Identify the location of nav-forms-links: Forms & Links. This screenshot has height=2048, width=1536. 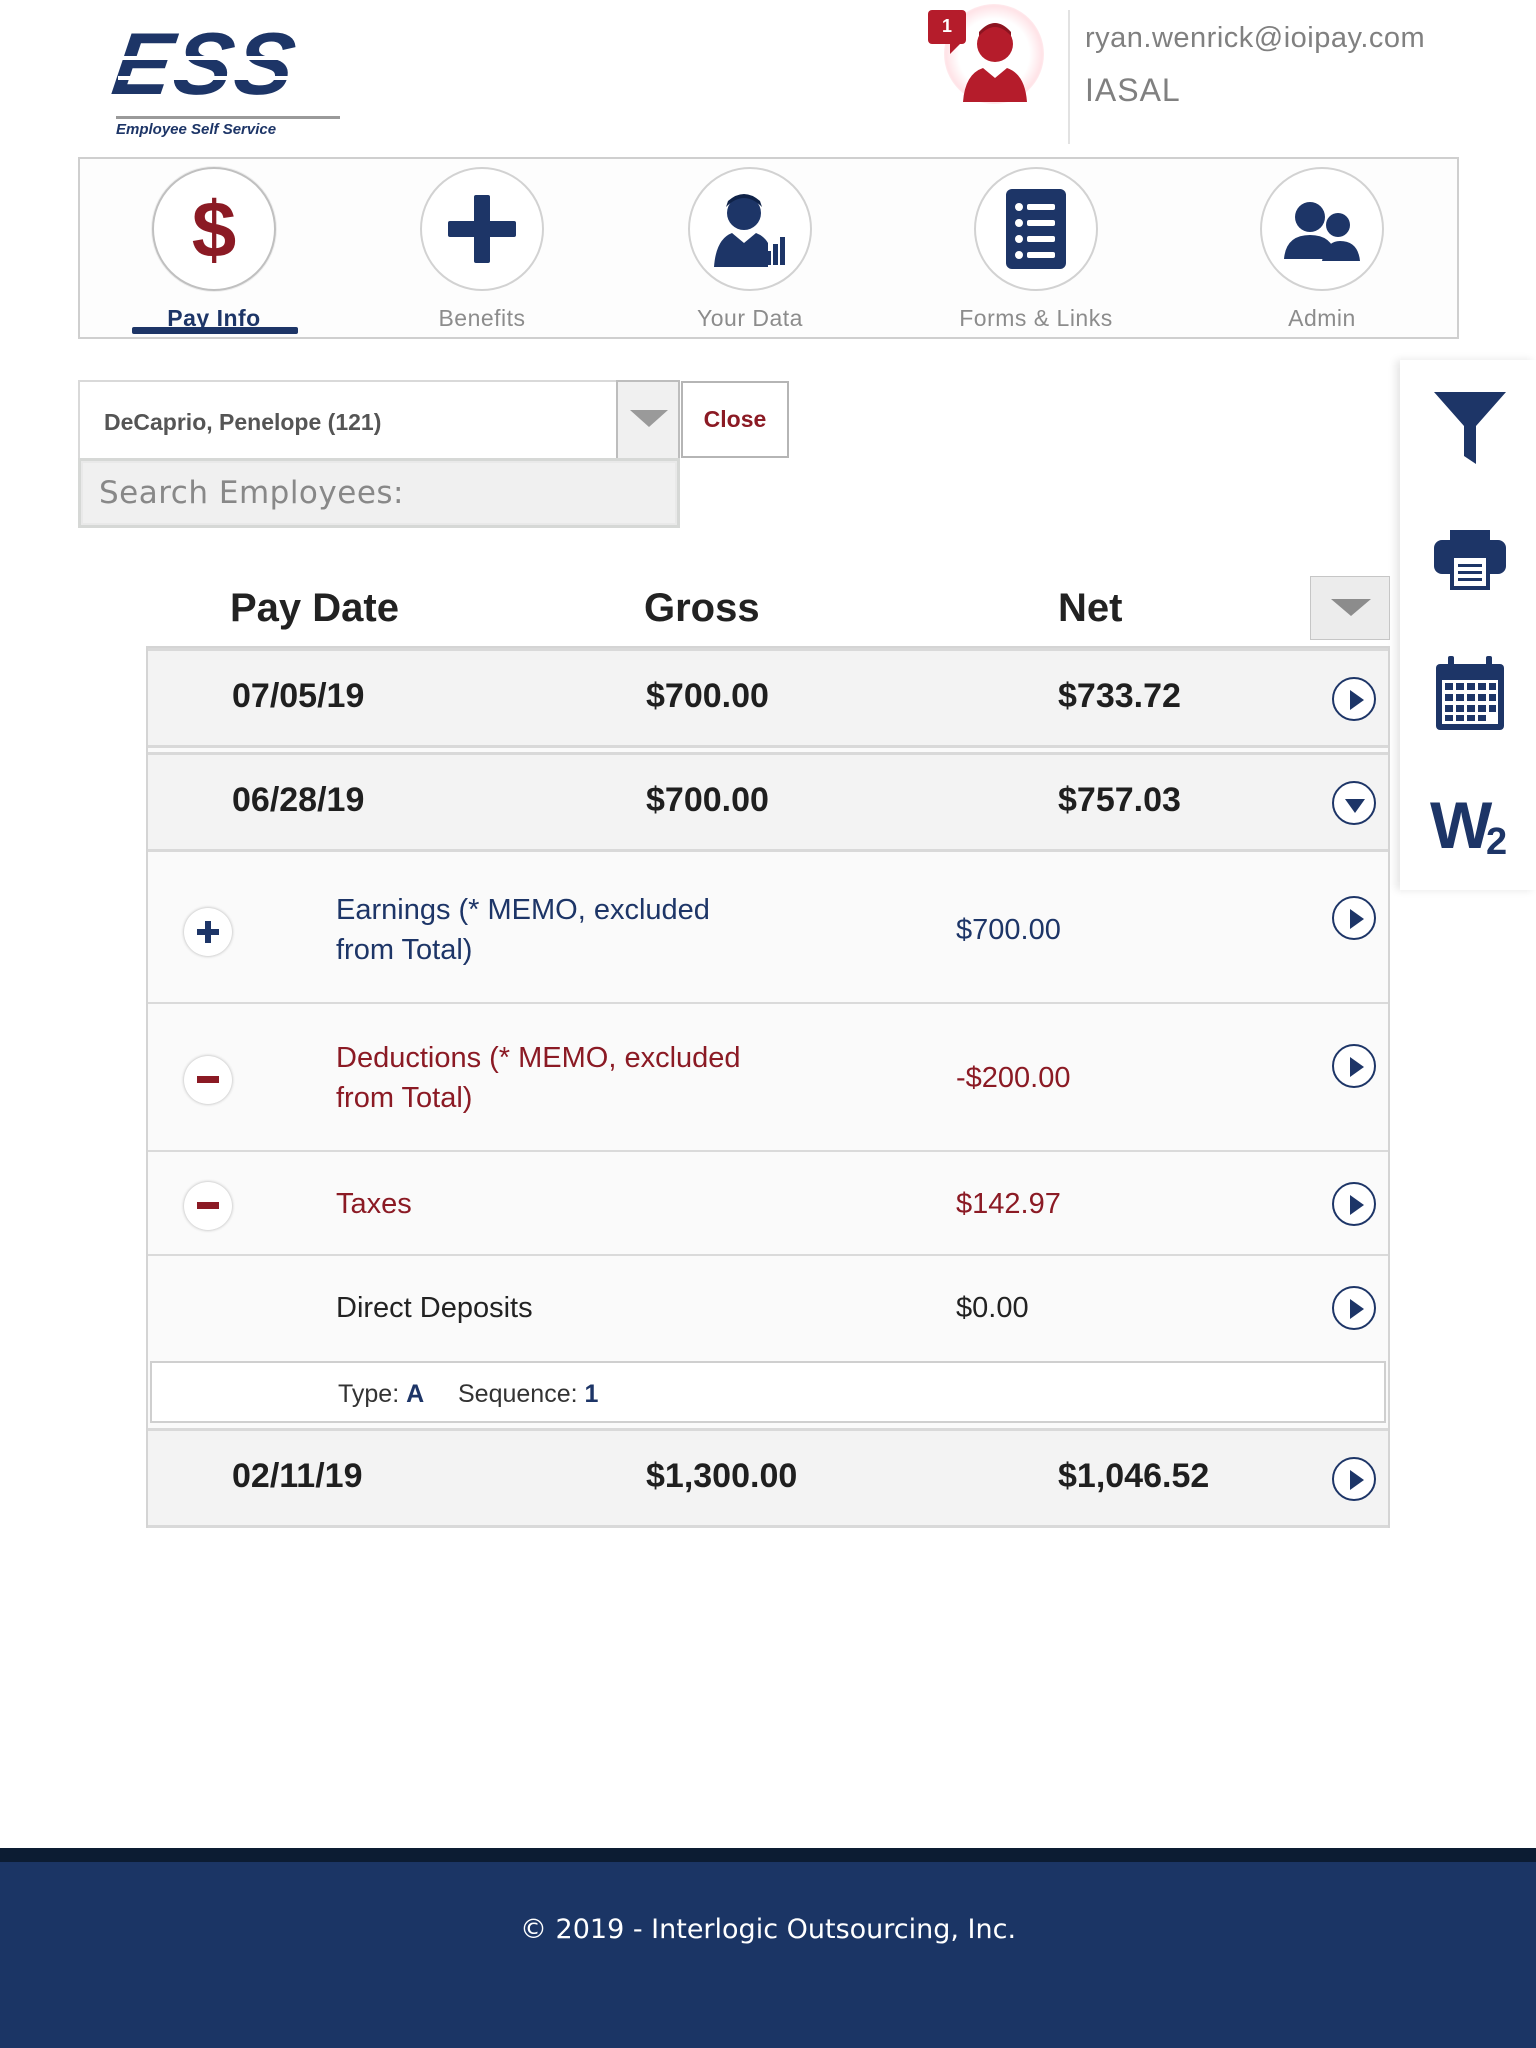
(1036, 252).